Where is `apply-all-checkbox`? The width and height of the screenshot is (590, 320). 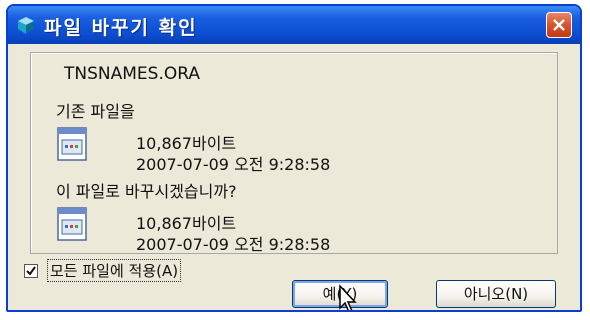 apply-all-checkbox is located at coordinates (31, 271).